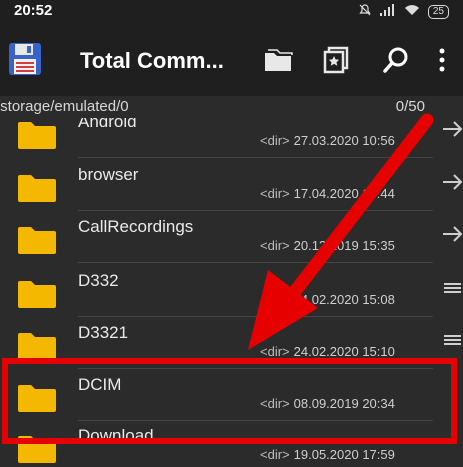 Image resolution: width=463 pixels, height=467 pixels. I want to click on signal-icon, so click(387, 11).